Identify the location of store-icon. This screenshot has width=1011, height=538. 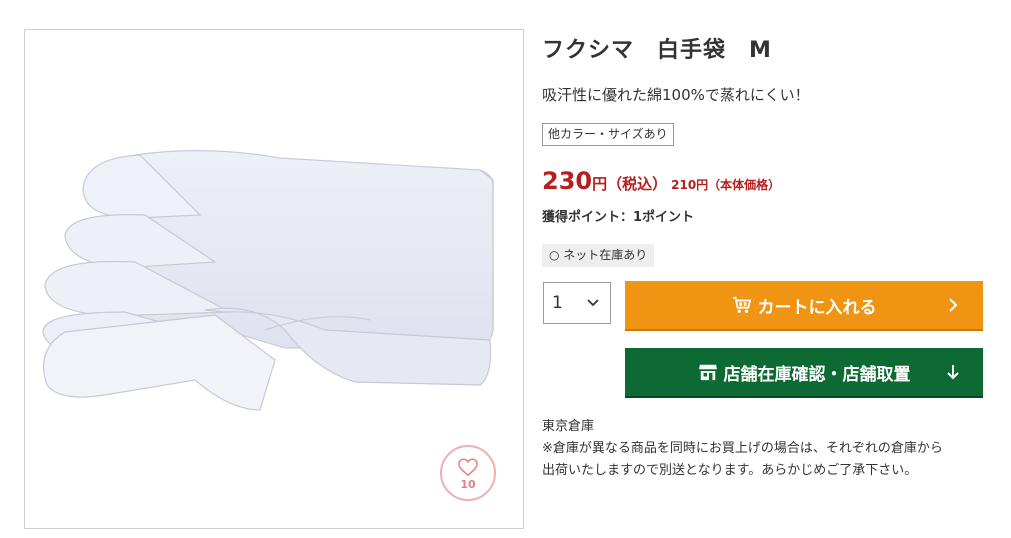
(707, 372).